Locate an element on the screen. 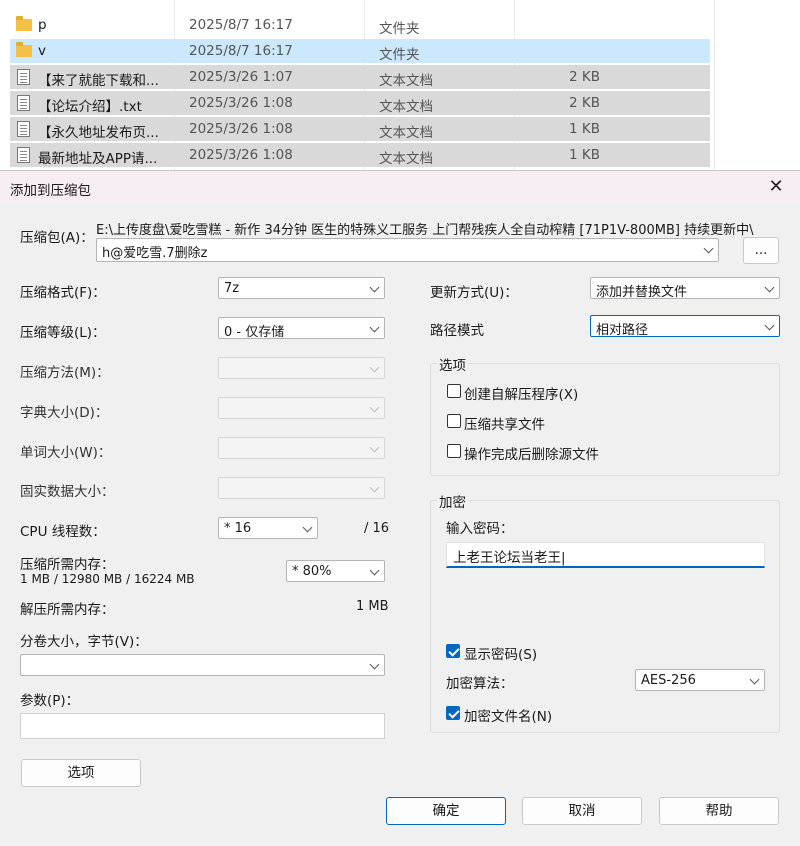 The height and width of the screenshot is (846, 800). dict-select is located at coordinates (301, 408).